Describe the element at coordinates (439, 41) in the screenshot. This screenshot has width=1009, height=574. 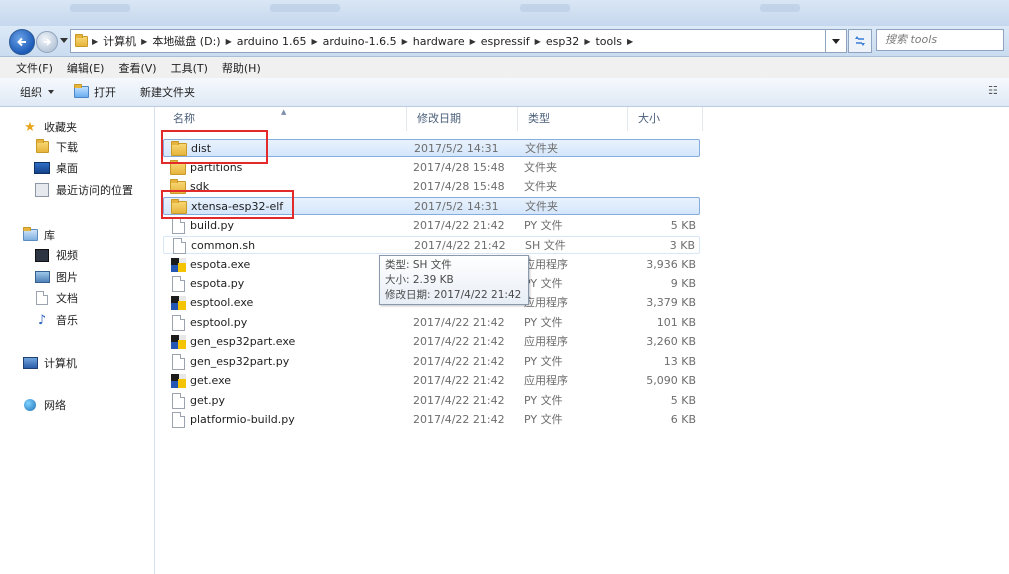
I see `breadcrumb-item: hardware` at that location.